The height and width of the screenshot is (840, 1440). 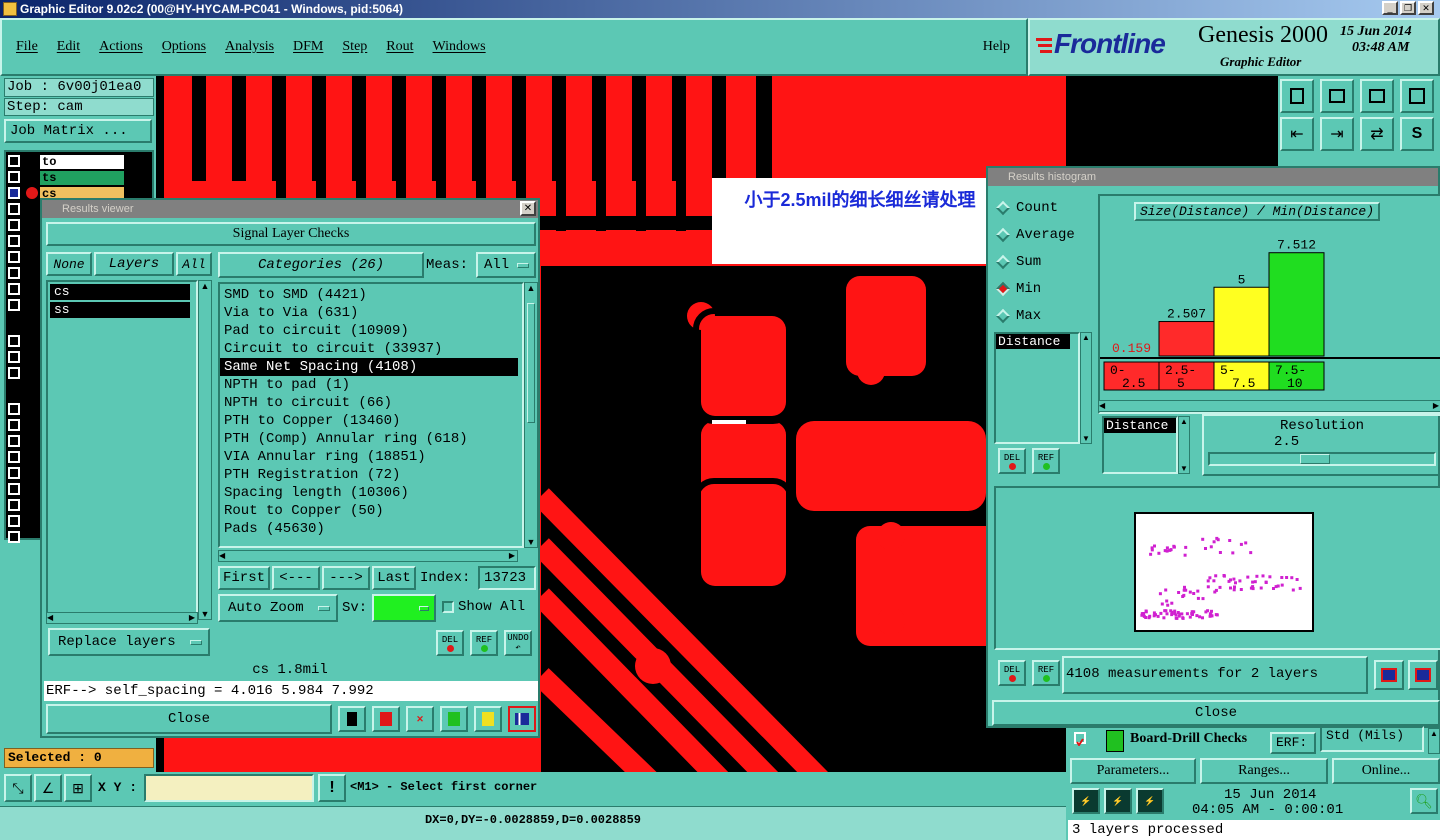 What do you see at coordinates (121, 47) in the screenshot?
I see `menu-actions: Actions` at bounding box center [121, 47].